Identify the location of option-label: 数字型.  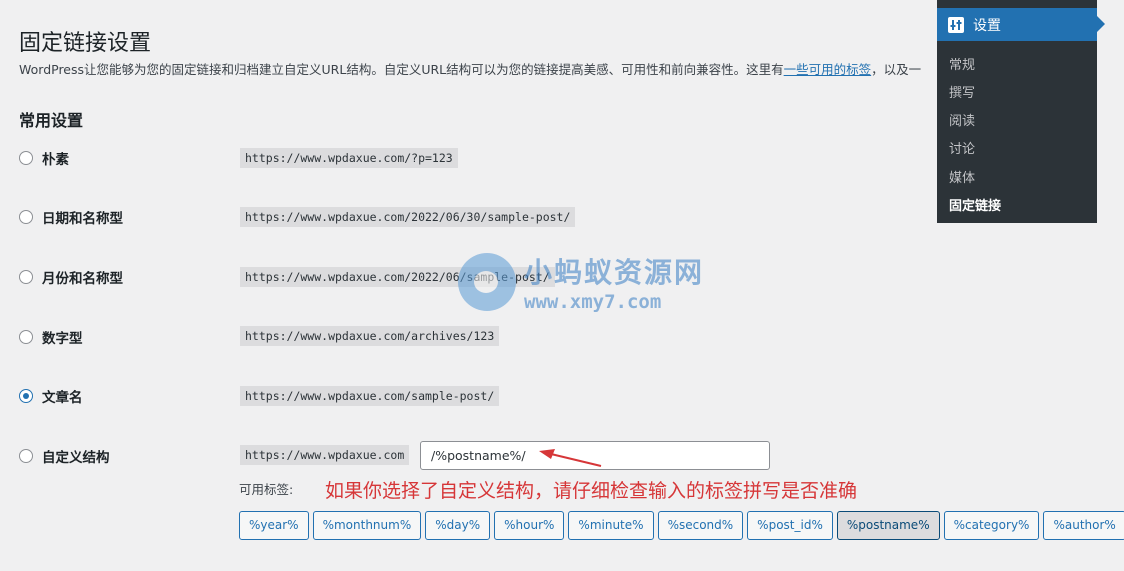
(62, 339).